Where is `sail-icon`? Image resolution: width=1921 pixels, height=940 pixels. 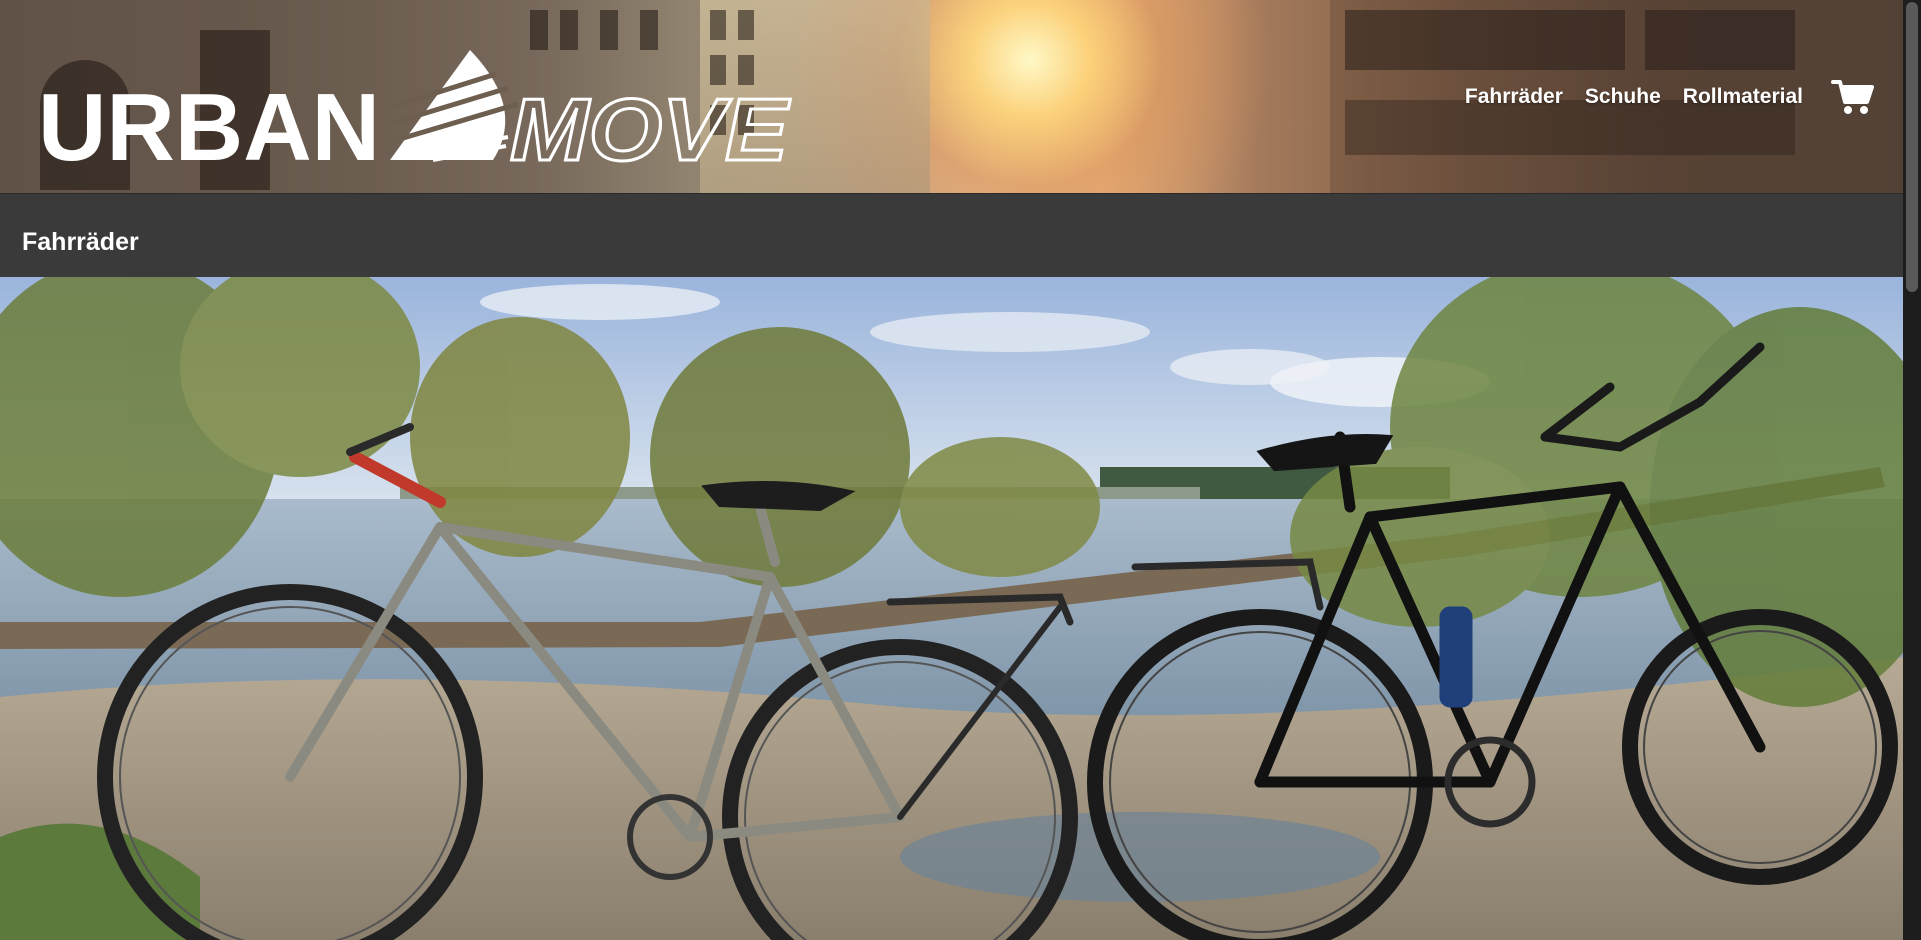 sail-icon is located at coordinates (450, 106).